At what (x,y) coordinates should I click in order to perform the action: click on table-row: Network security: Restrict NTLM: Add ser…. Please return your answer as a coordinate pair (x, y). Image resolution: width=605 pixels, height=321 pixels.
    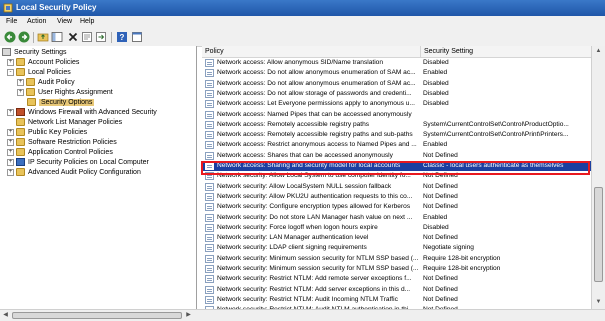
    Looking at the image, I should click on (396, 290).